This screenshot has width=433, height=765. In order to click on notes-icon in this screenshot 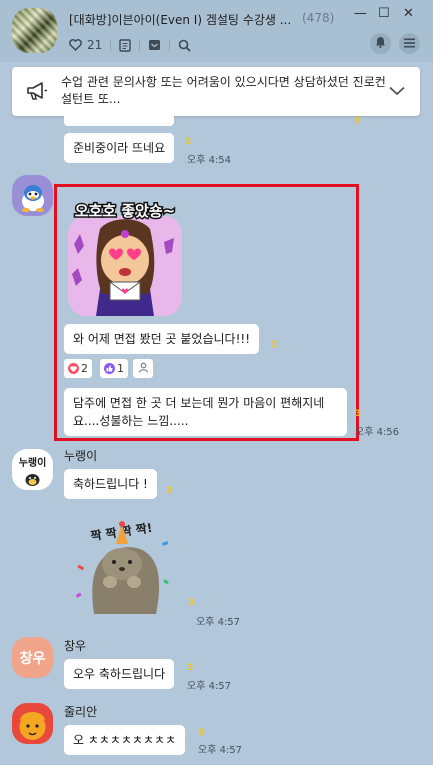, I will do `click(125, 45)`.